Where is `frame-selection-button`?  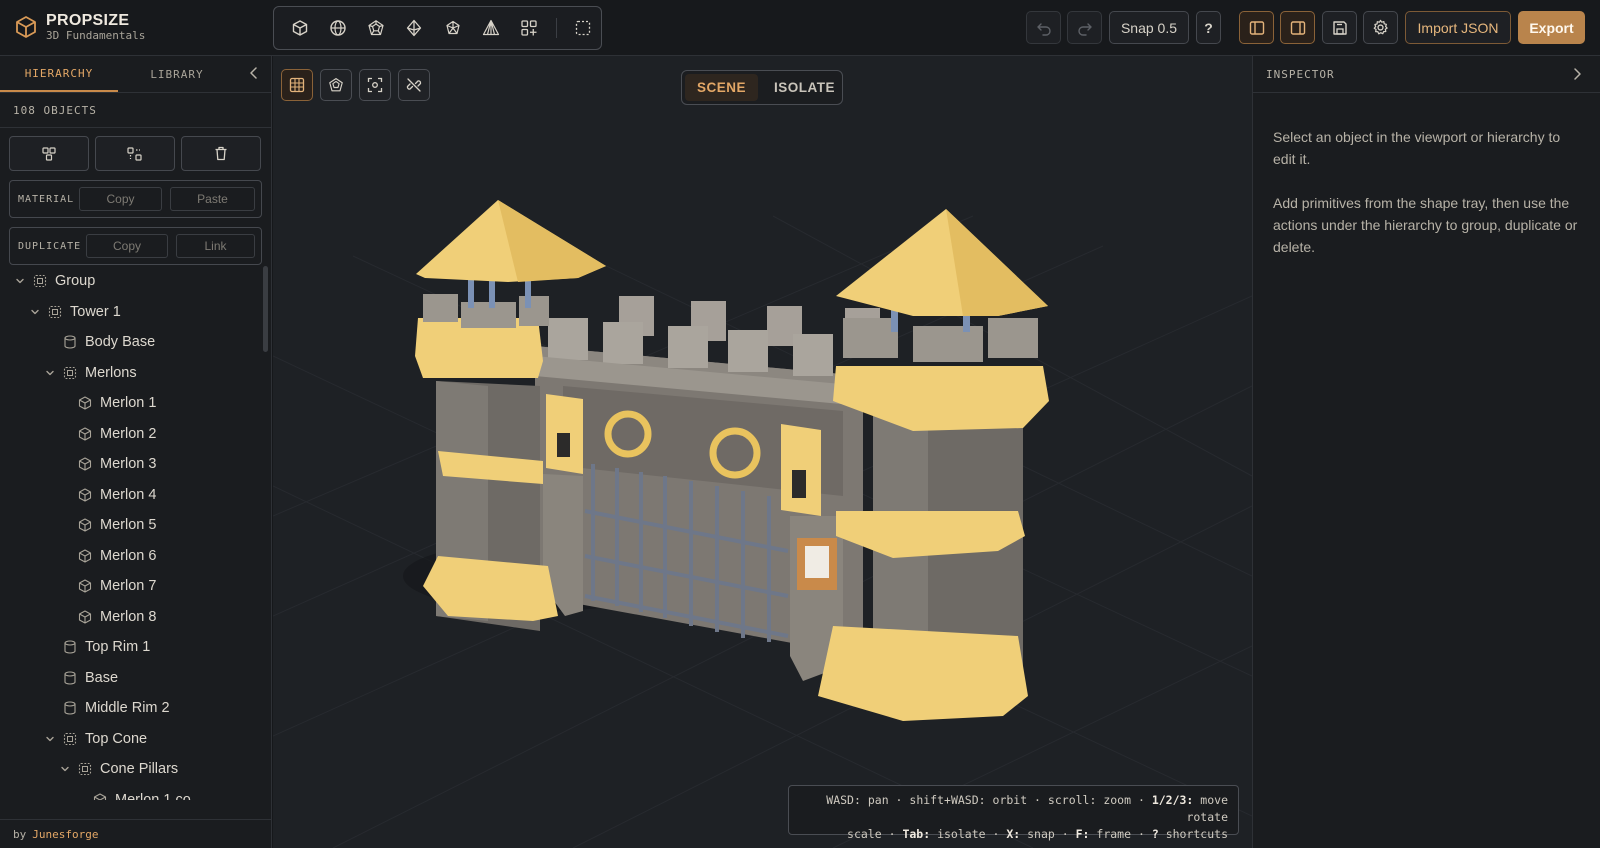 frame-selection-button is located at coordinates (375, 85).